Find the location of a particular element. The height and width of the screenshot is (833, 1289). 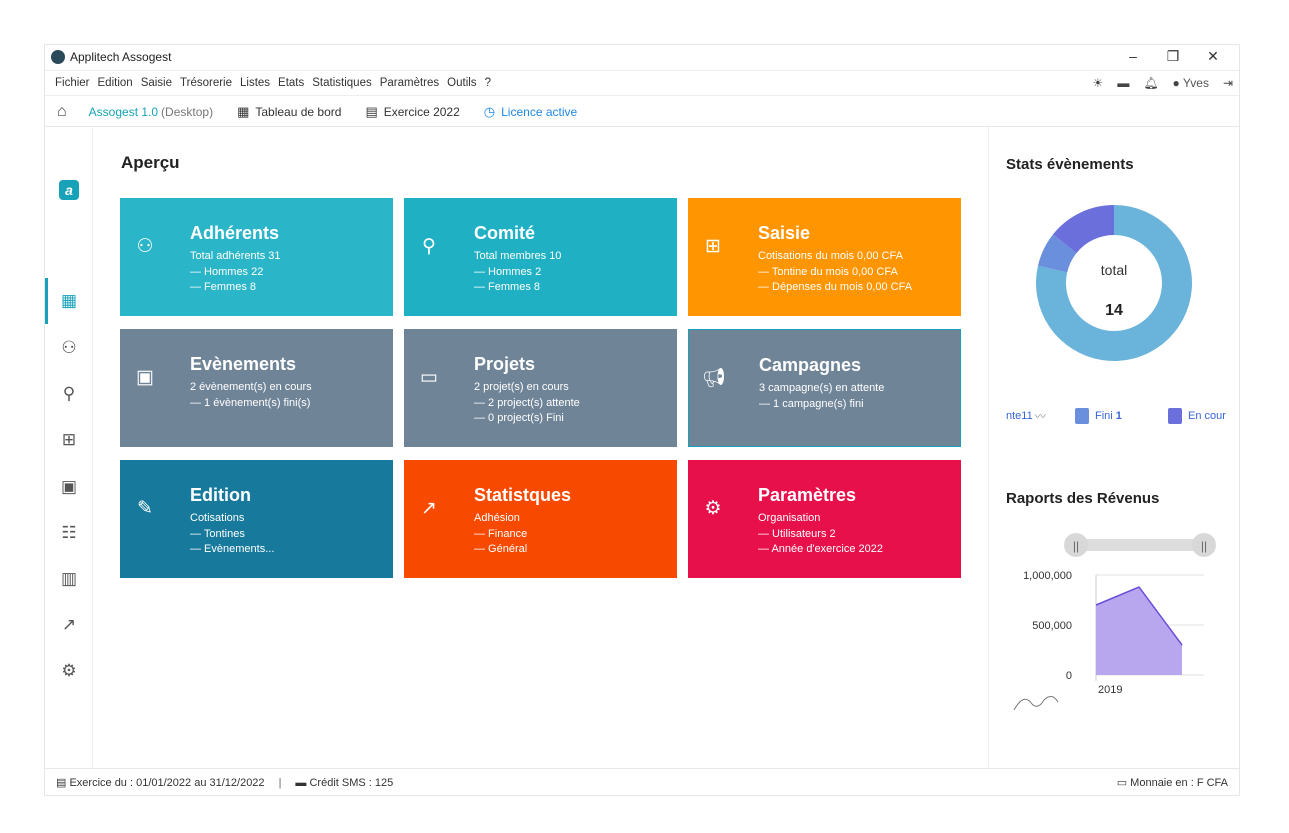

sidebar-item-entry: ⊞ is located at coordinates (69, 440).